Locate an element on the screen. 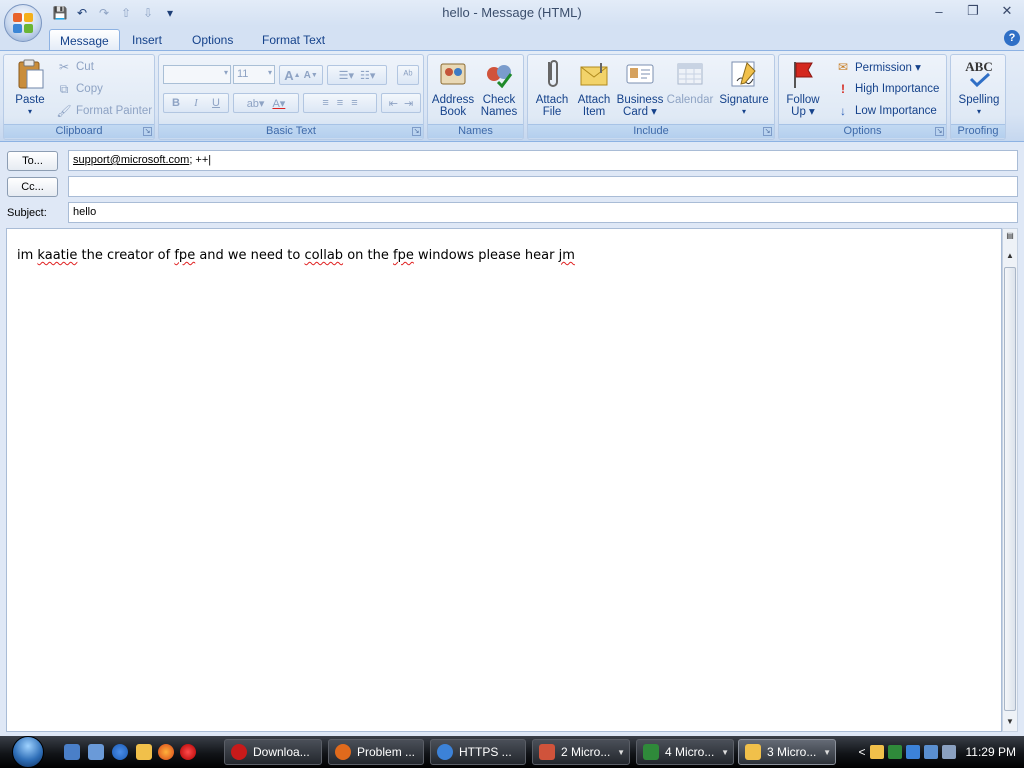  permission-button: ✉ Permission ▾ is located at coordinates (878, 67).